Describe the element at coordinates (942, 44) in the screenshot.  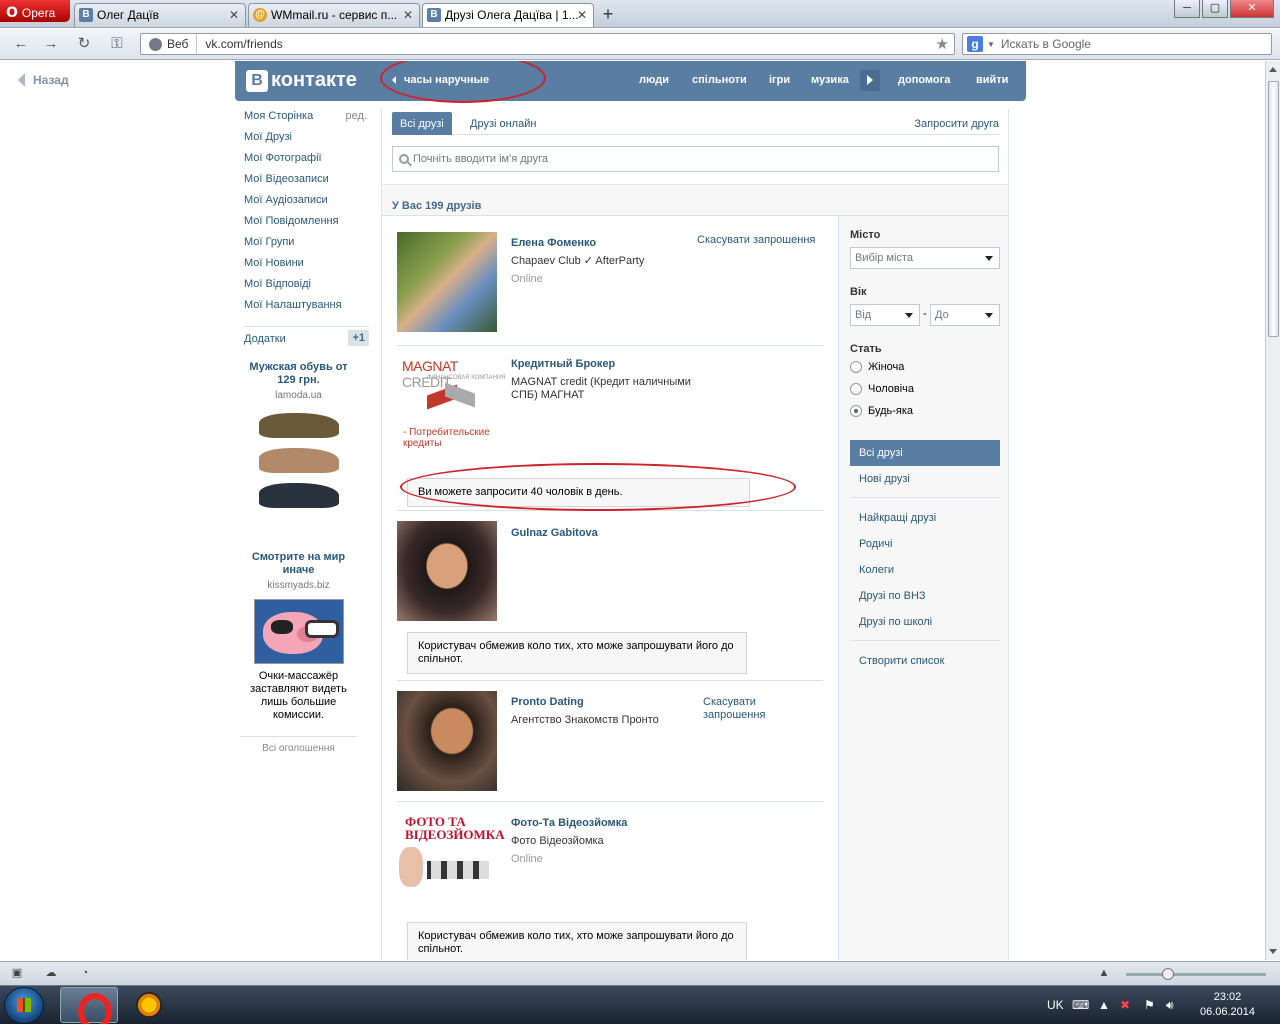
I see `bookmark-star-icon: ★` at that location.